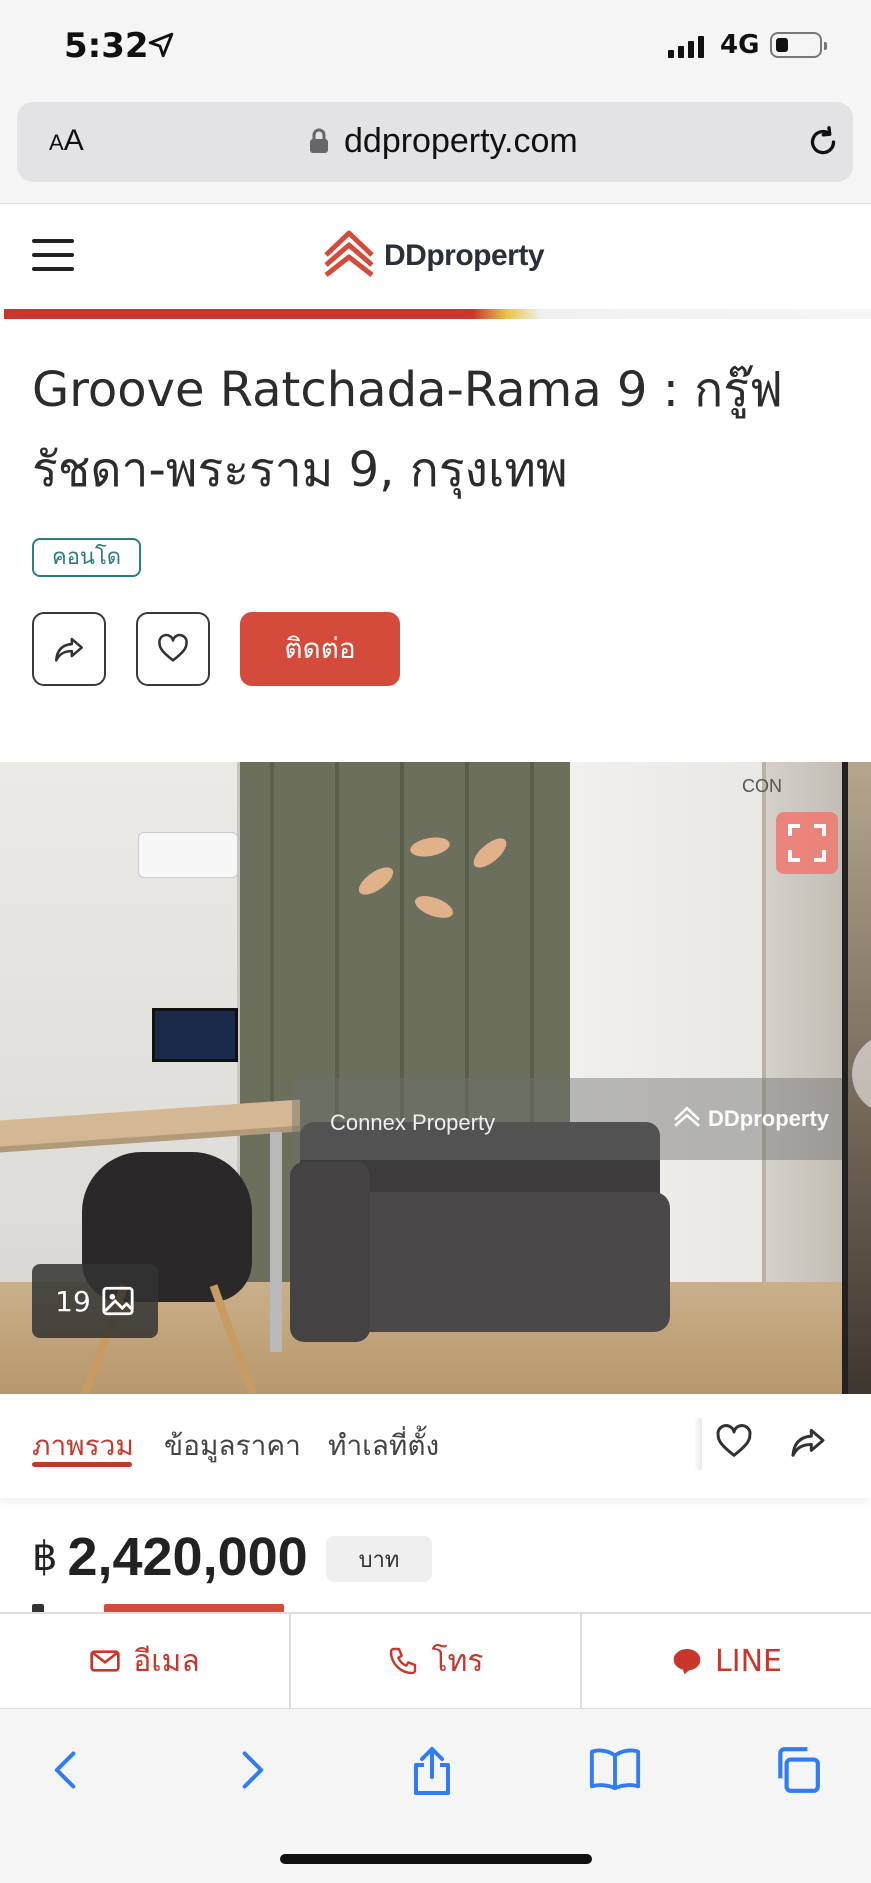 This screenshot has height=1883, width=871. I want to click on email-label: อีเมล, so click(166, 1661).